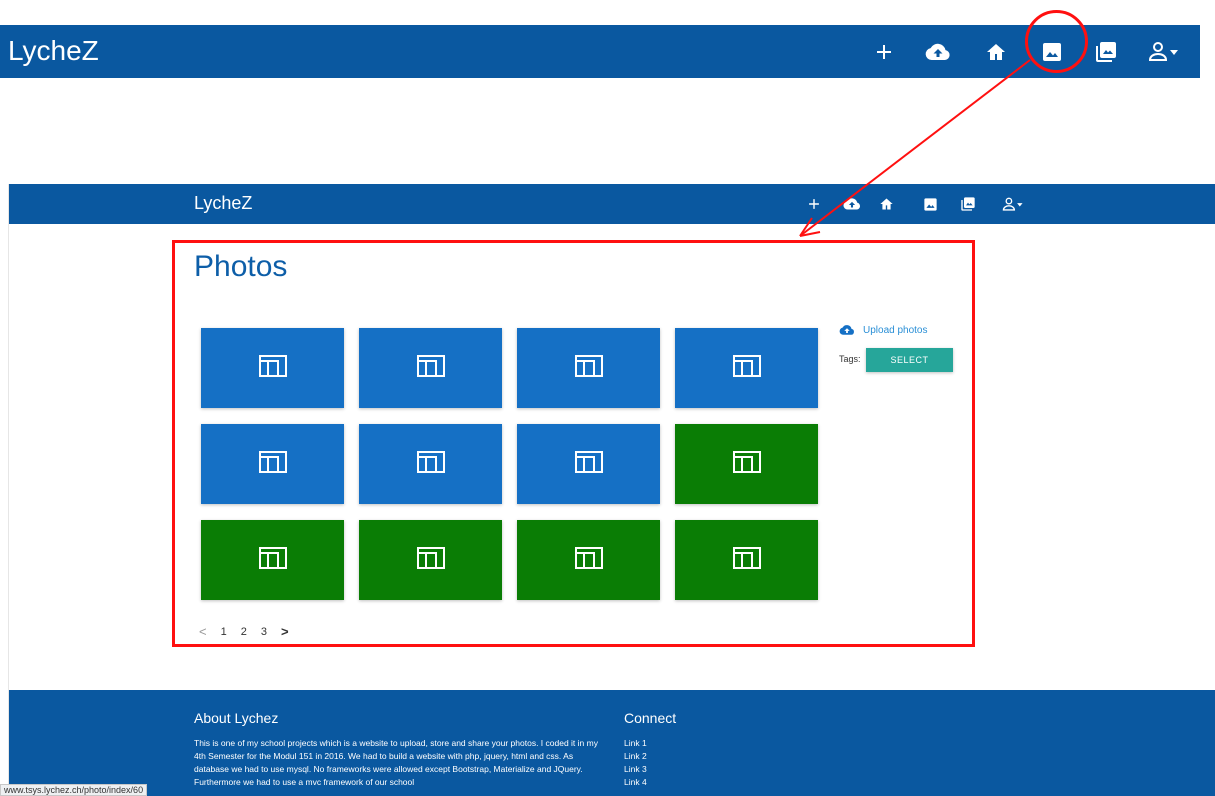  What do you see at coordinates (203, 631) in the screenshot?
I see `prev-page-chevron: <` at bounding box center [203, 631].